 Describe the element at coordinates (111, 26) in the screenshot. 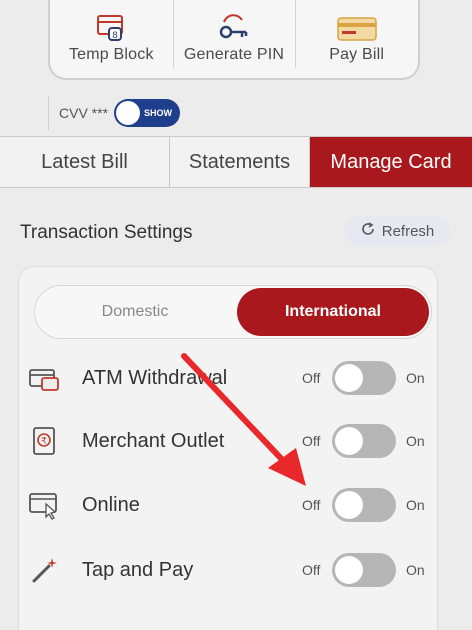

I see `card-lock-icon: 8` at that location.